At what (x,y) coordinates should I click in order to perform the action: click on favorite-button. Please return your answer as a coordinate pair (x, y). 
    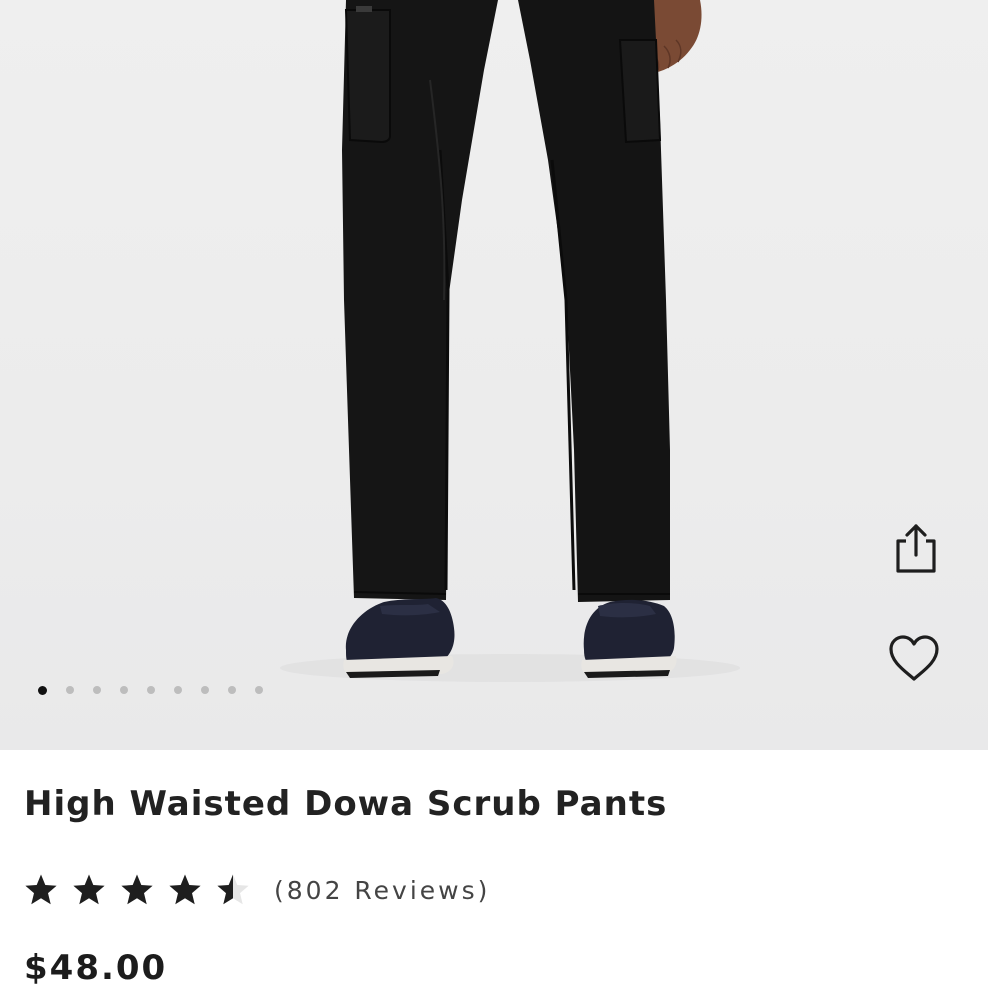
    Looking at the image, I should click on (914, 658).